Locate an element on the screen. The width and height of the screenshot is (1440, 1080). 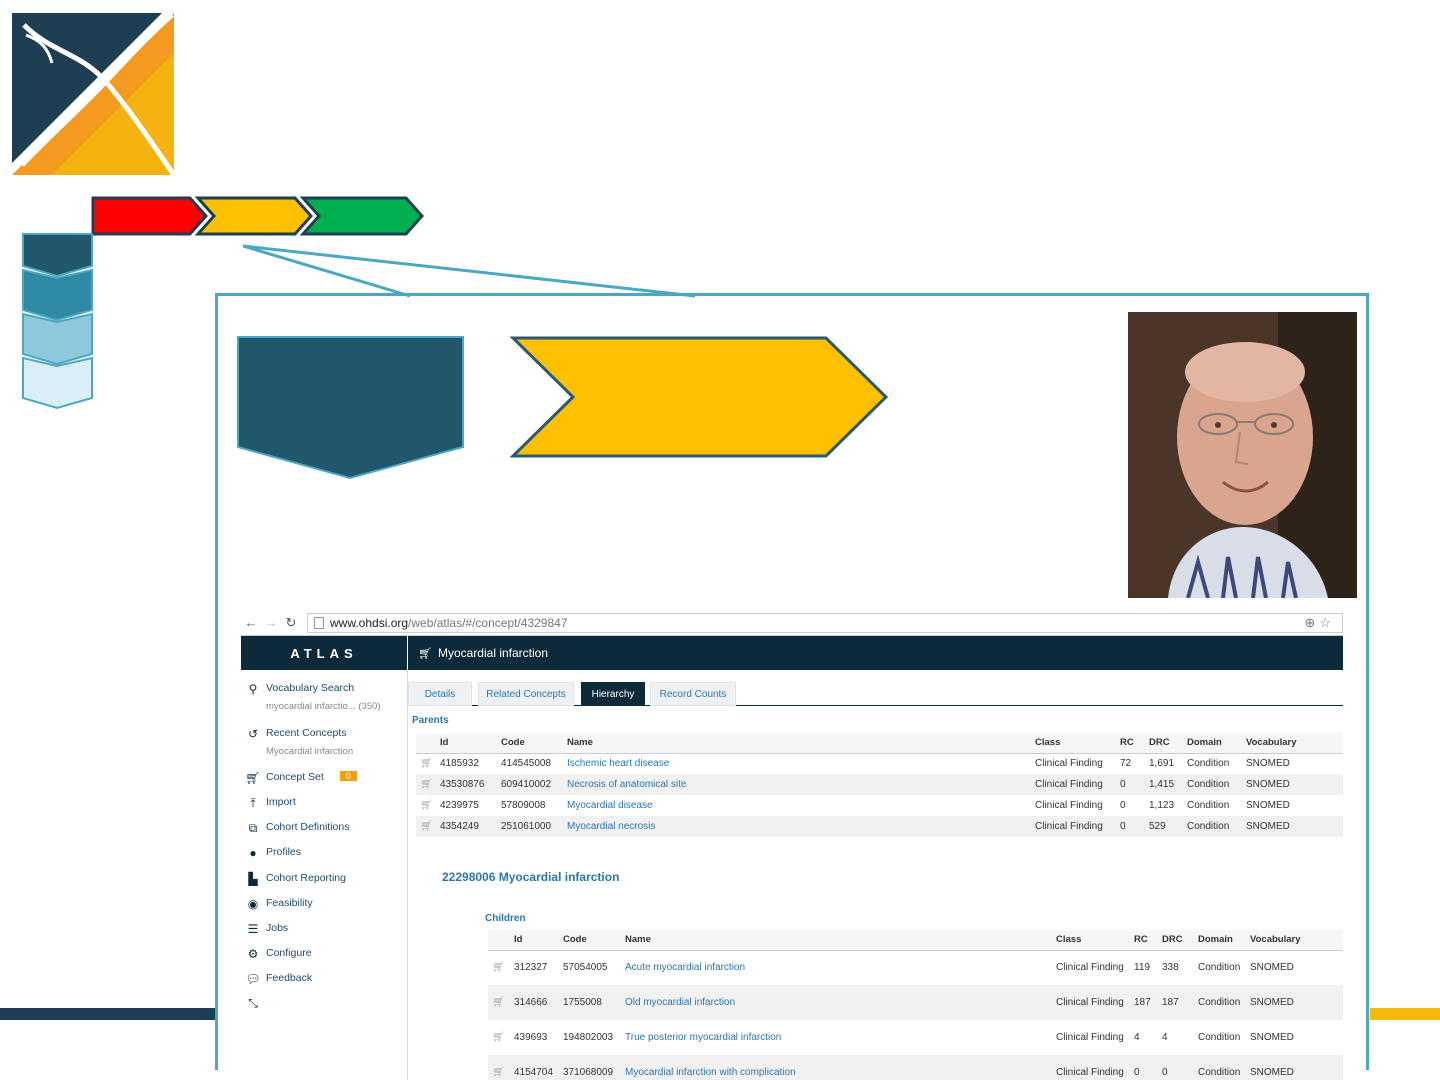
concept-link: Old myocardial infarction is located at coordinates (836, 1002).